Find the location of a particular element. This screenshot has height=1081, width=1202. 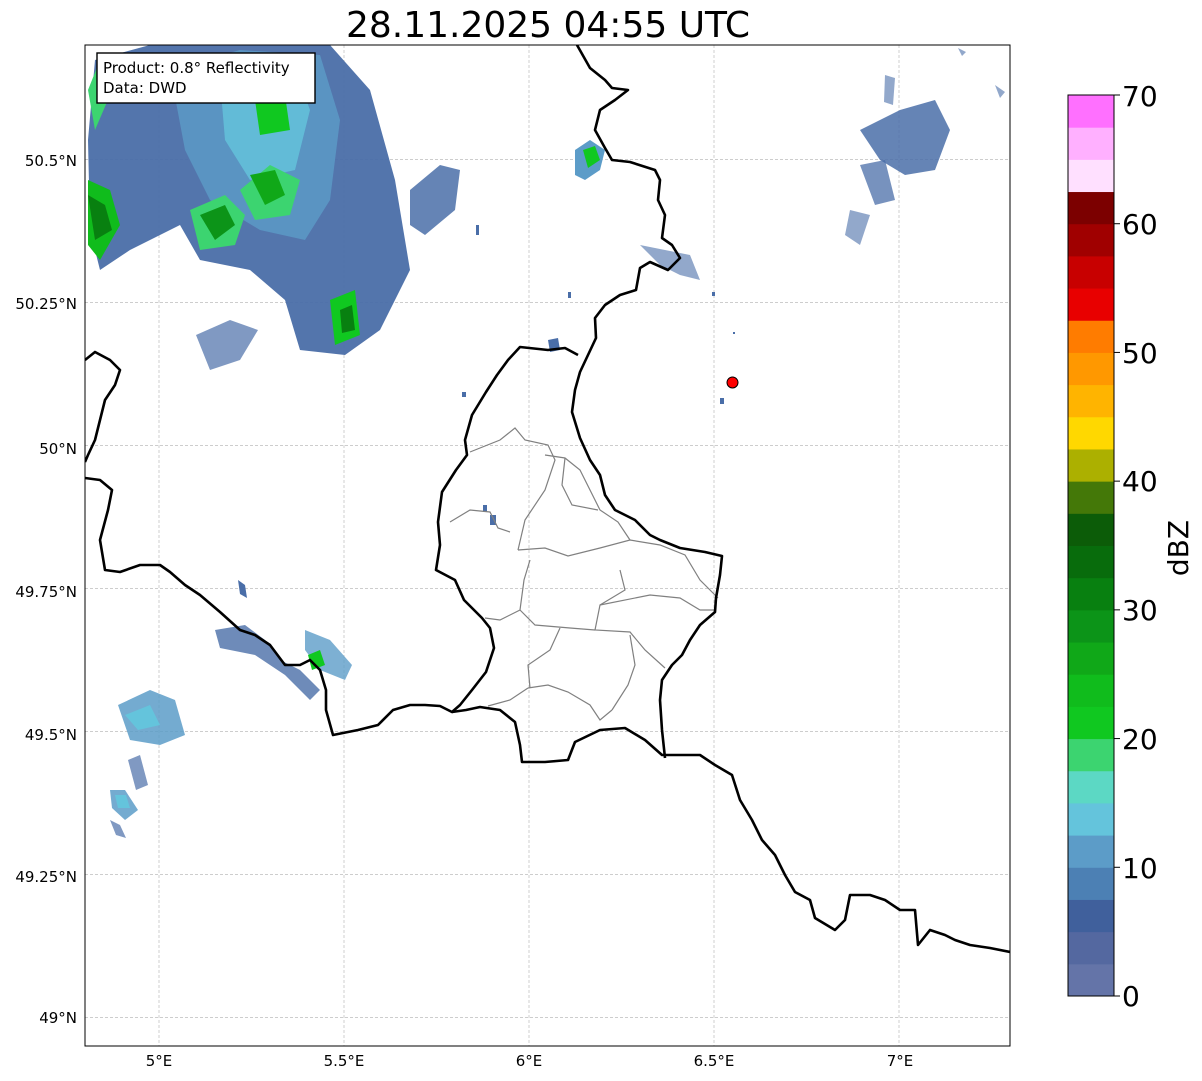

colorbar-label: dBZ is located at coordinates (1178, 548).